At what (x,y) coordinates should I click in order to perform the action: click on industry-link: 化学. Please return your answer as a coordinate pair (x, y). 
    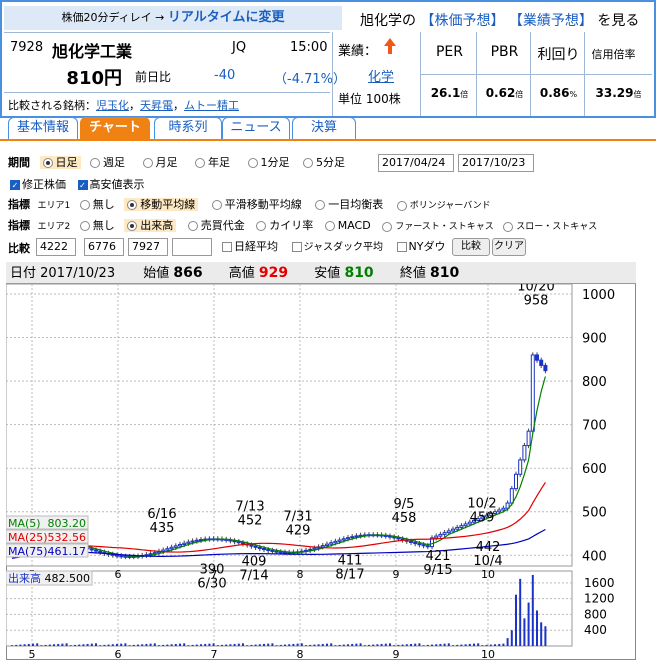
    Looking at the image, I should click on (381, 75).